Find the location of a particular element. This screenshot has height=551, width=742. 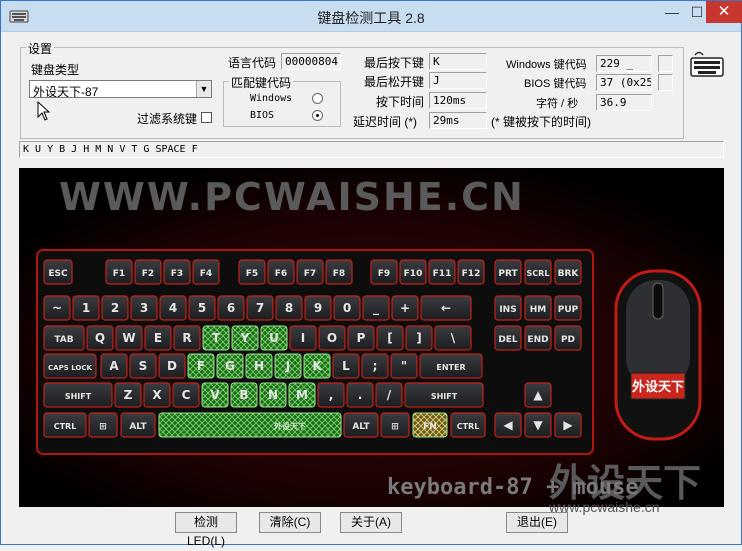

key-label: F5 is located at coordinates (252, 274).